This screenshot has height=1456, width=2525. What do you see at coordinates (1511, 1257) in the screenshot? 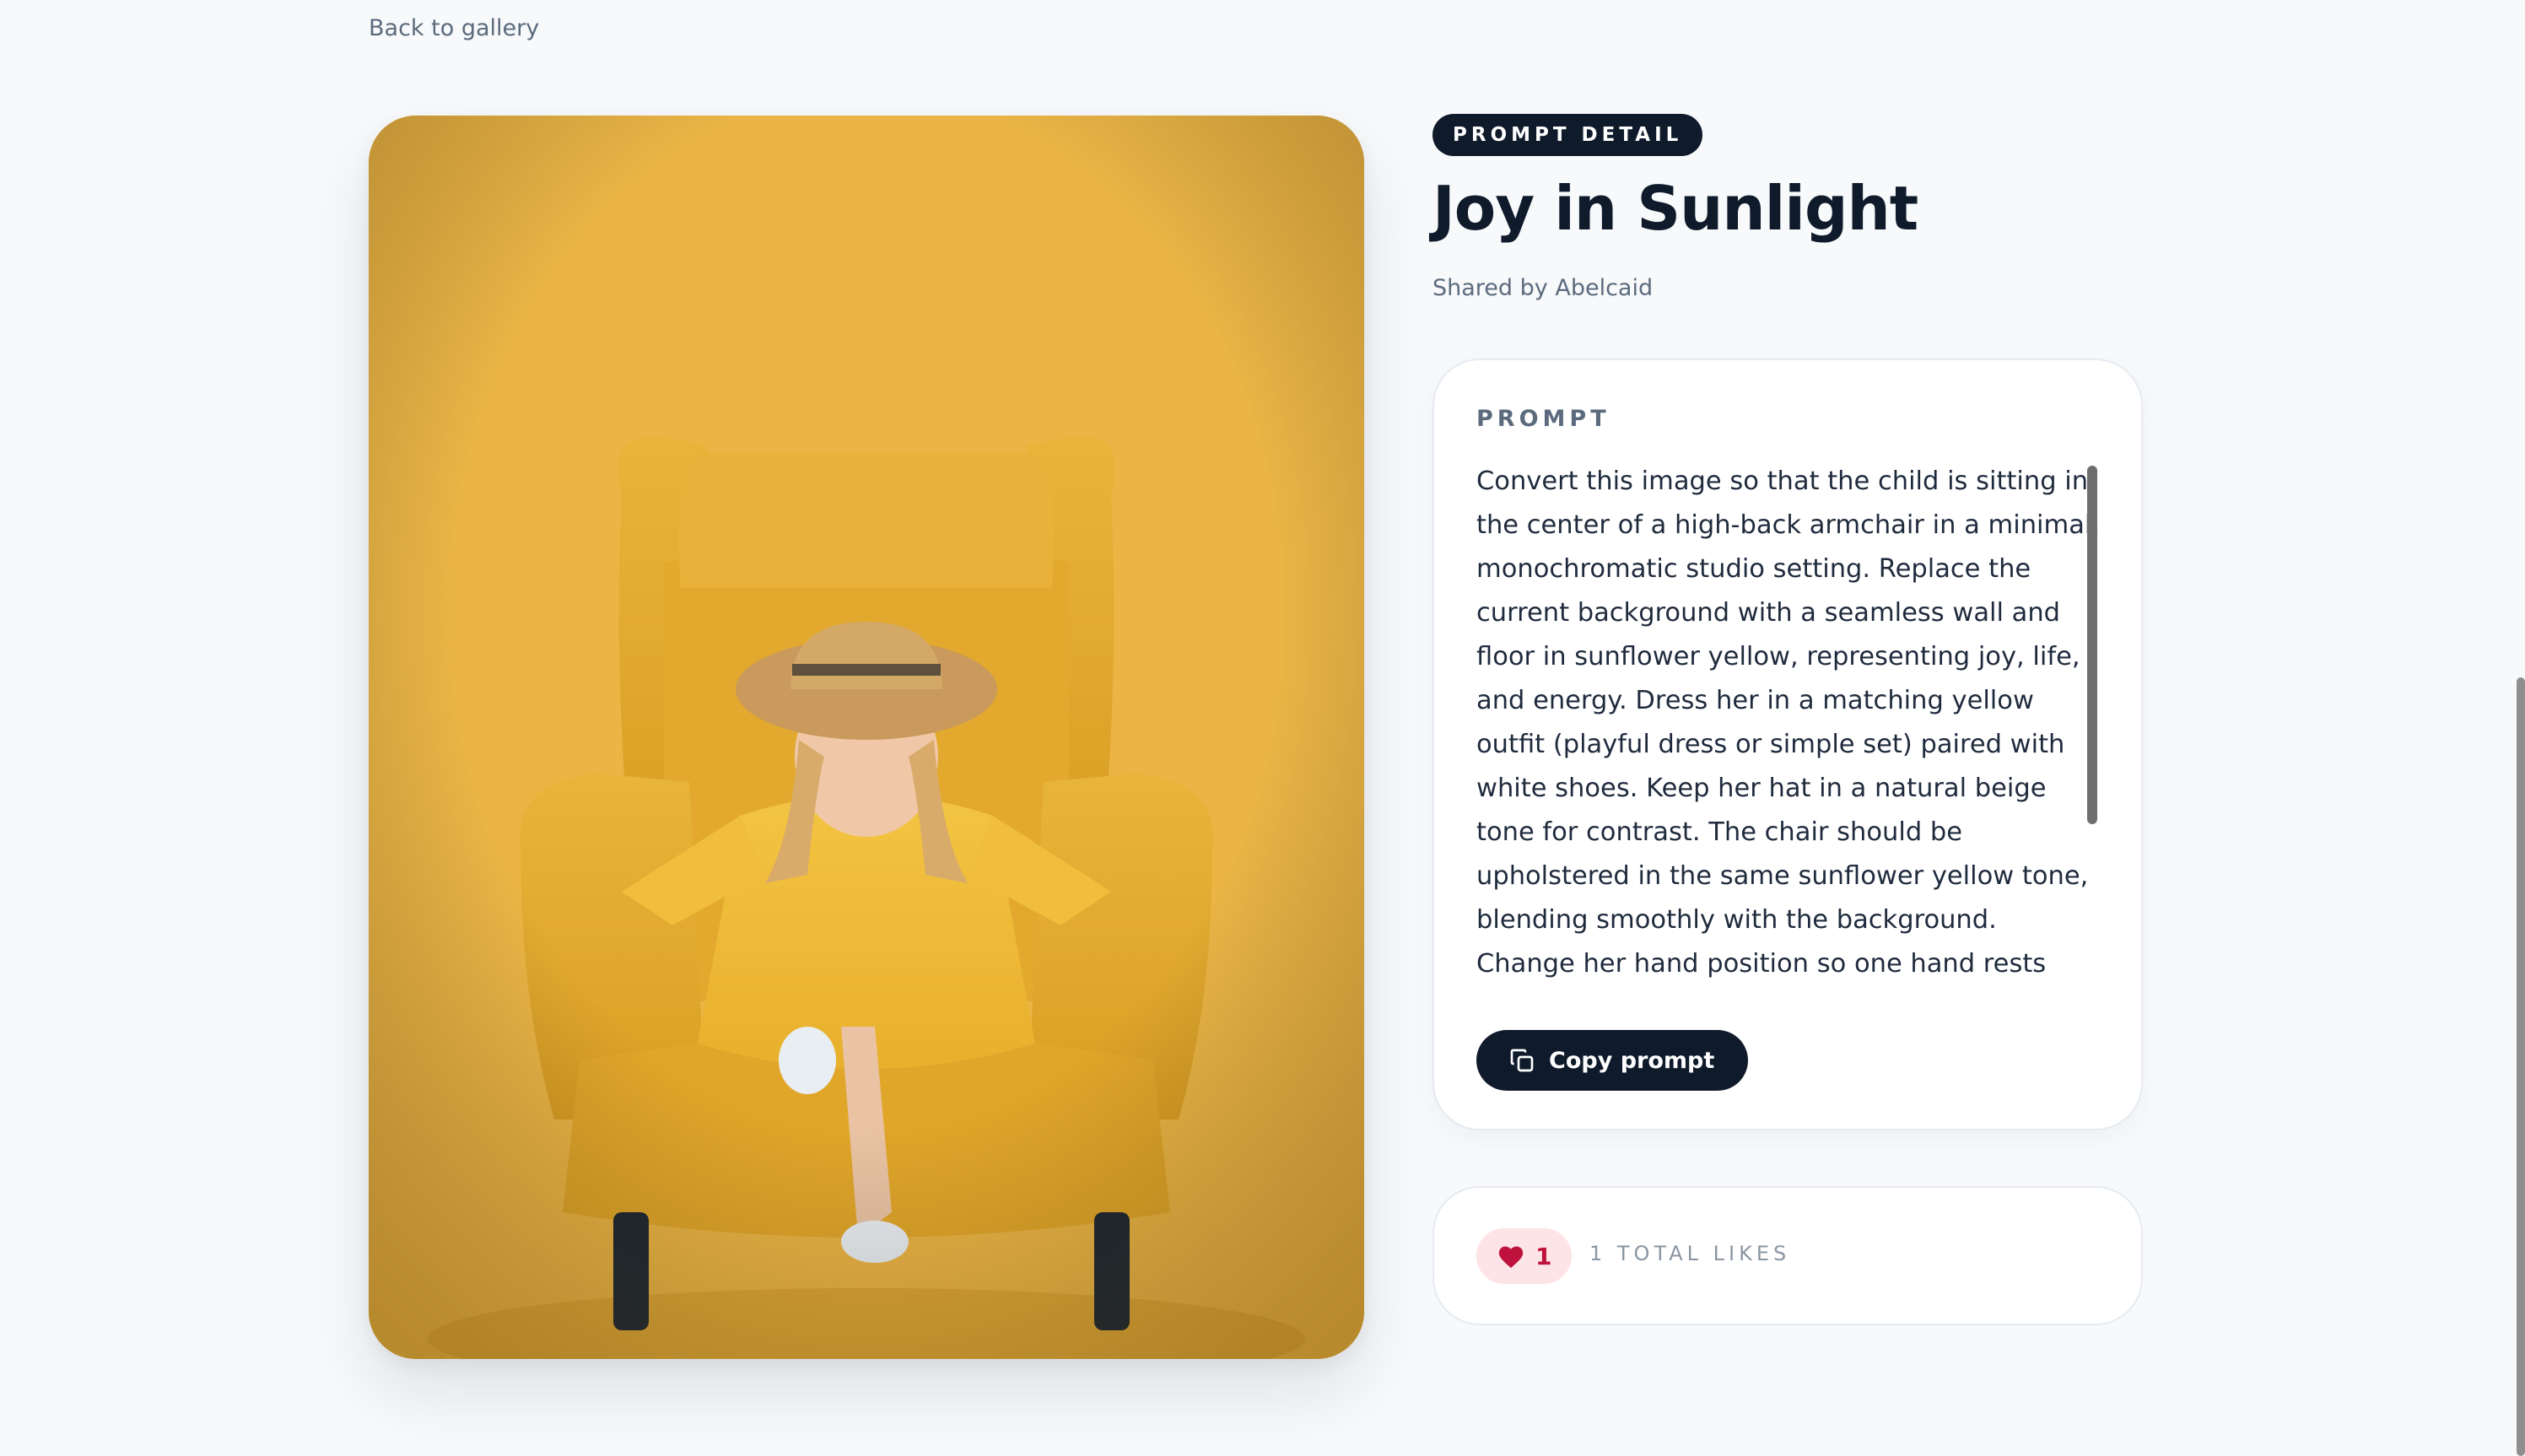
I see `heart-icon` at bounding box center [1511, 1257].